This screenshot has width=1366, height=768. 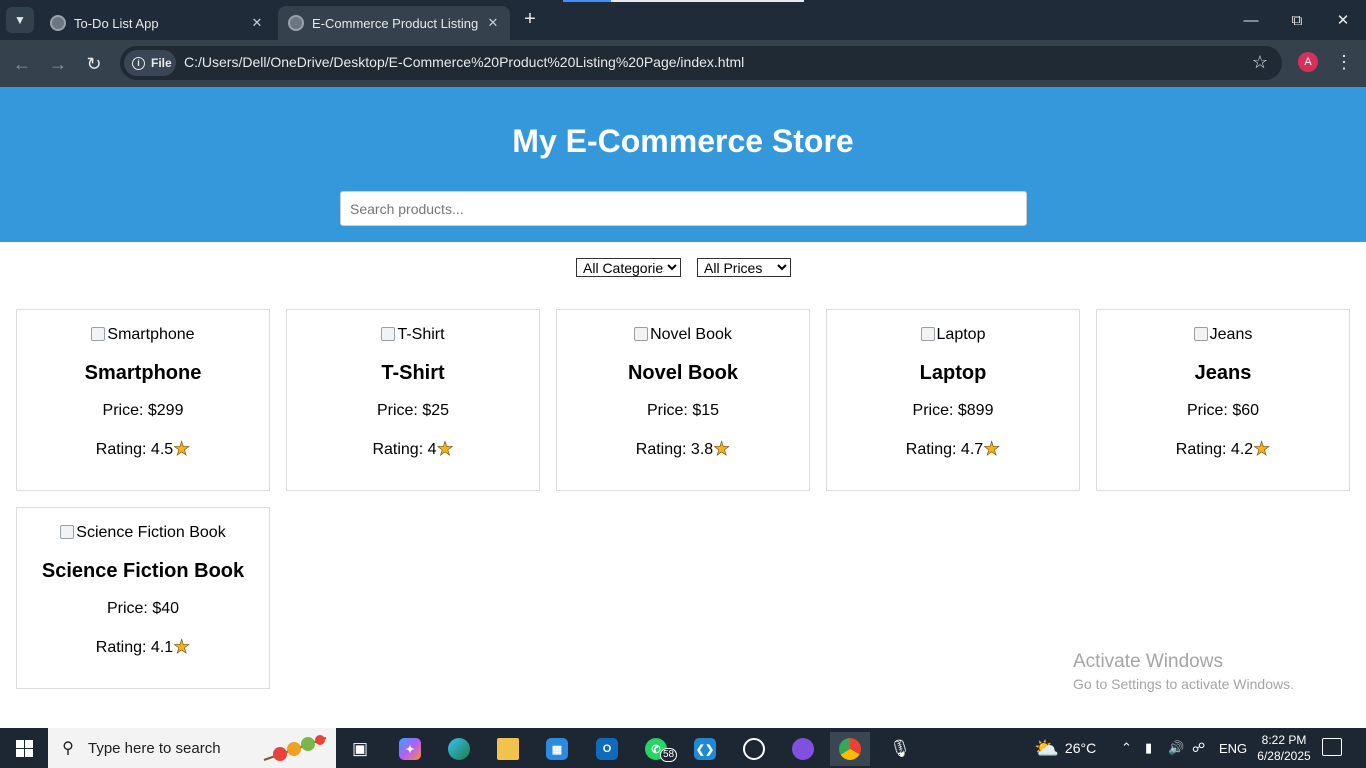 What do you see at coordinates (413, 410) in the screenshot?
I see `product-price: Price: $25` at bounding box center [413, 410].